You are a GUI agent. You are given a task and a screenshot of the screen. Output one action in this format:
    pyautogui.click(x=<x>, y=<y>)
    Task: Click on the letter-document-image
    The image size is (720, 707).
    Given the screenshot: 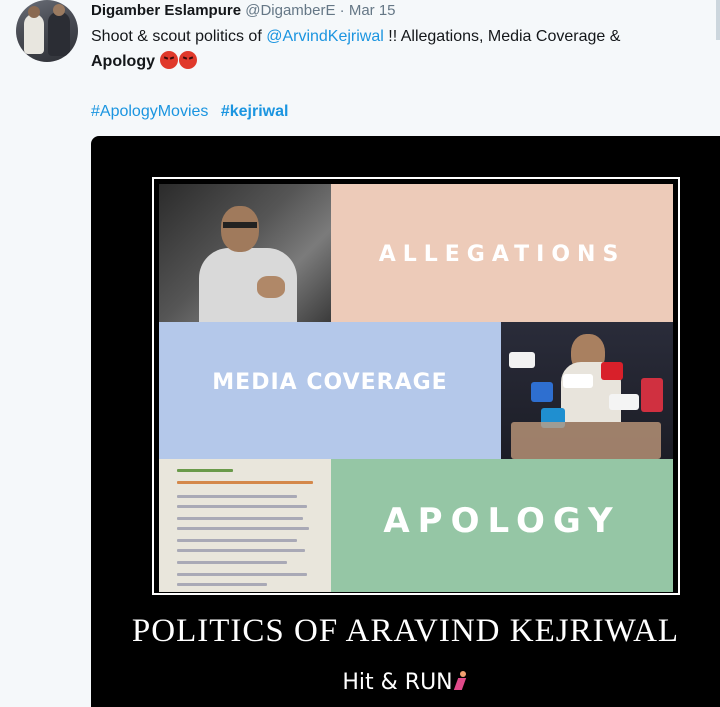 What is the action you would take?
    pyautogui.click(x=245, y=525)
    